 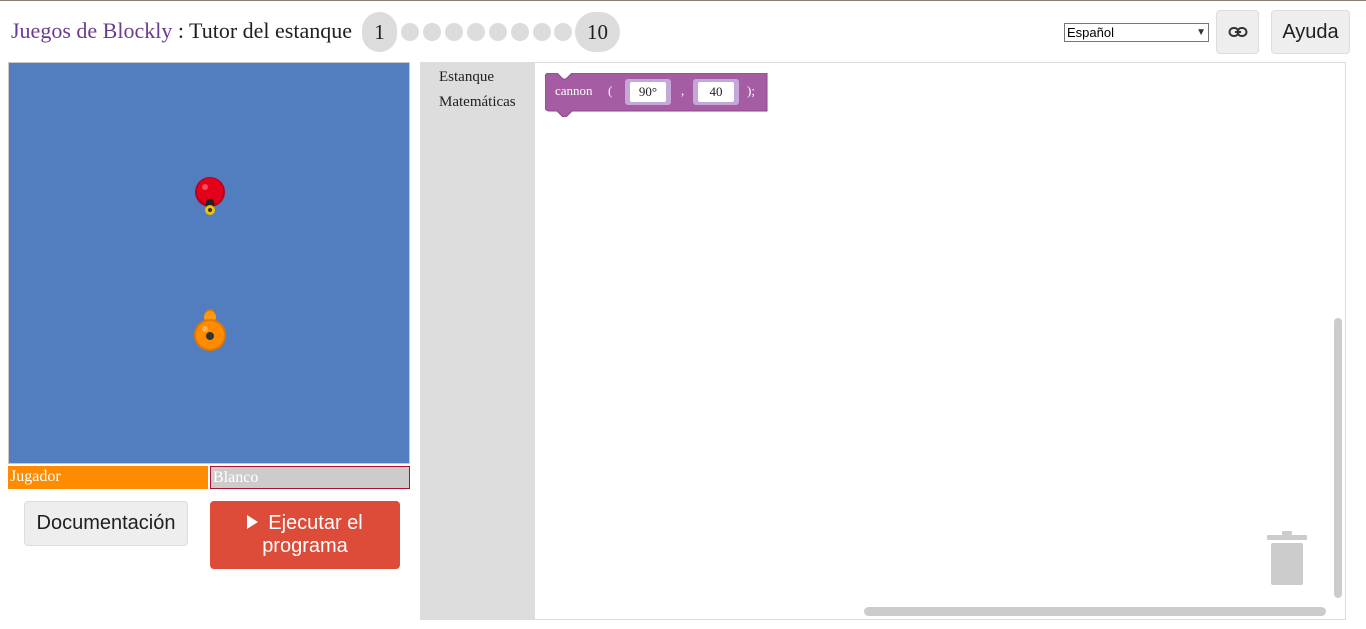 I want to click on brand-link: Juegos de Blockly, so click(x=91, y=30).